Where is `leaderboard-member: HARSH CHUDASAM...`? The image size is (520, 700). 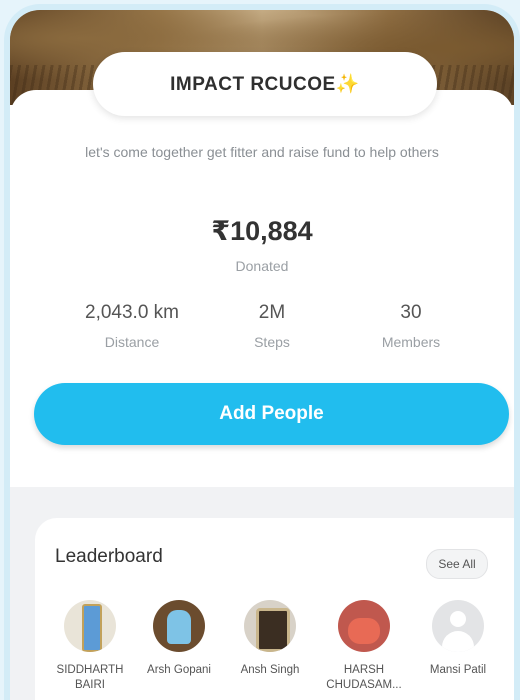
leaderboard-member: HARSH CHUDASAM... is located at coordinates (364, 646).